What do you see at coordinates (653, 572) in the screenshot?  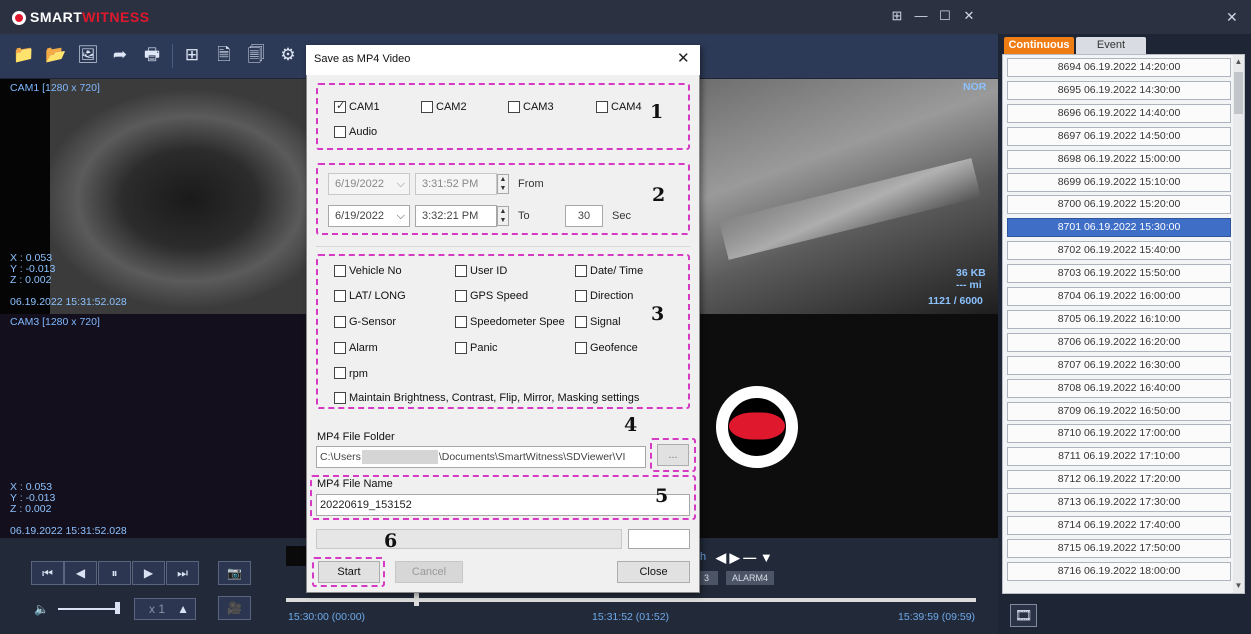 I see `close-dialog-button: Close` at bounding box center [653, 572].